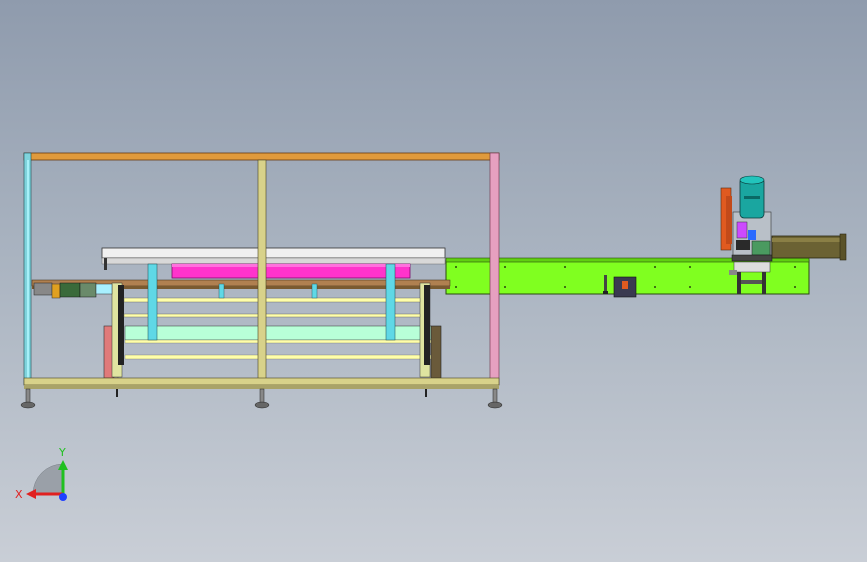 This screenshot has width=867, height=562. Describe the element at coordinates (41, 473) in the screenshot. I see `orientation-triad: Y X` at that location.